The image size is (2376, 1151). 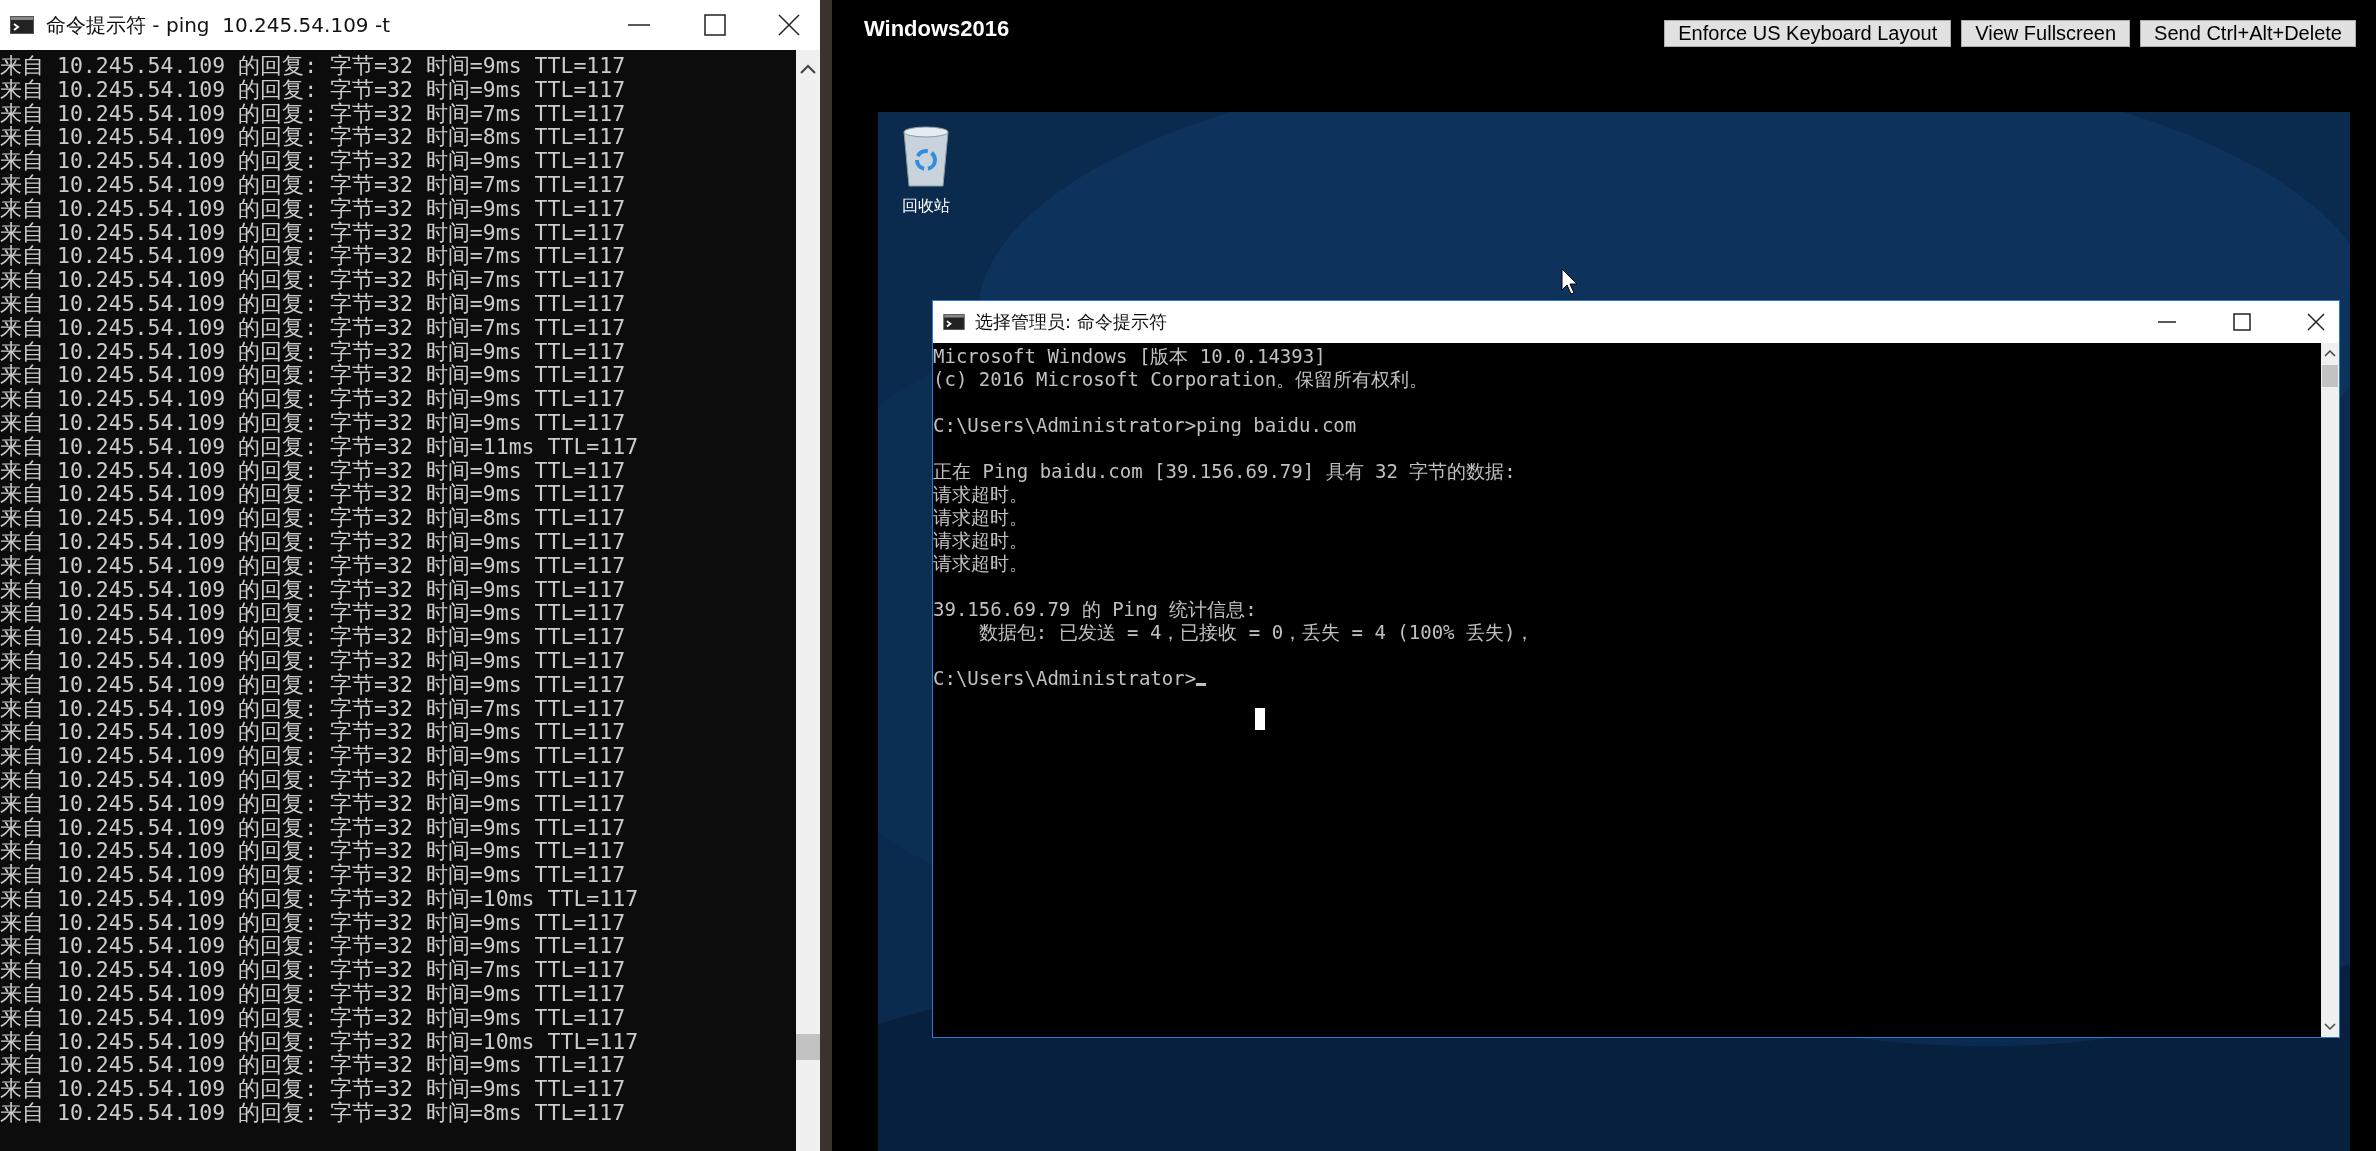 I want to click on console-line: (c) 2016 Microsoft Corporation。保留所有权利。, so click(x=1181, y=379).